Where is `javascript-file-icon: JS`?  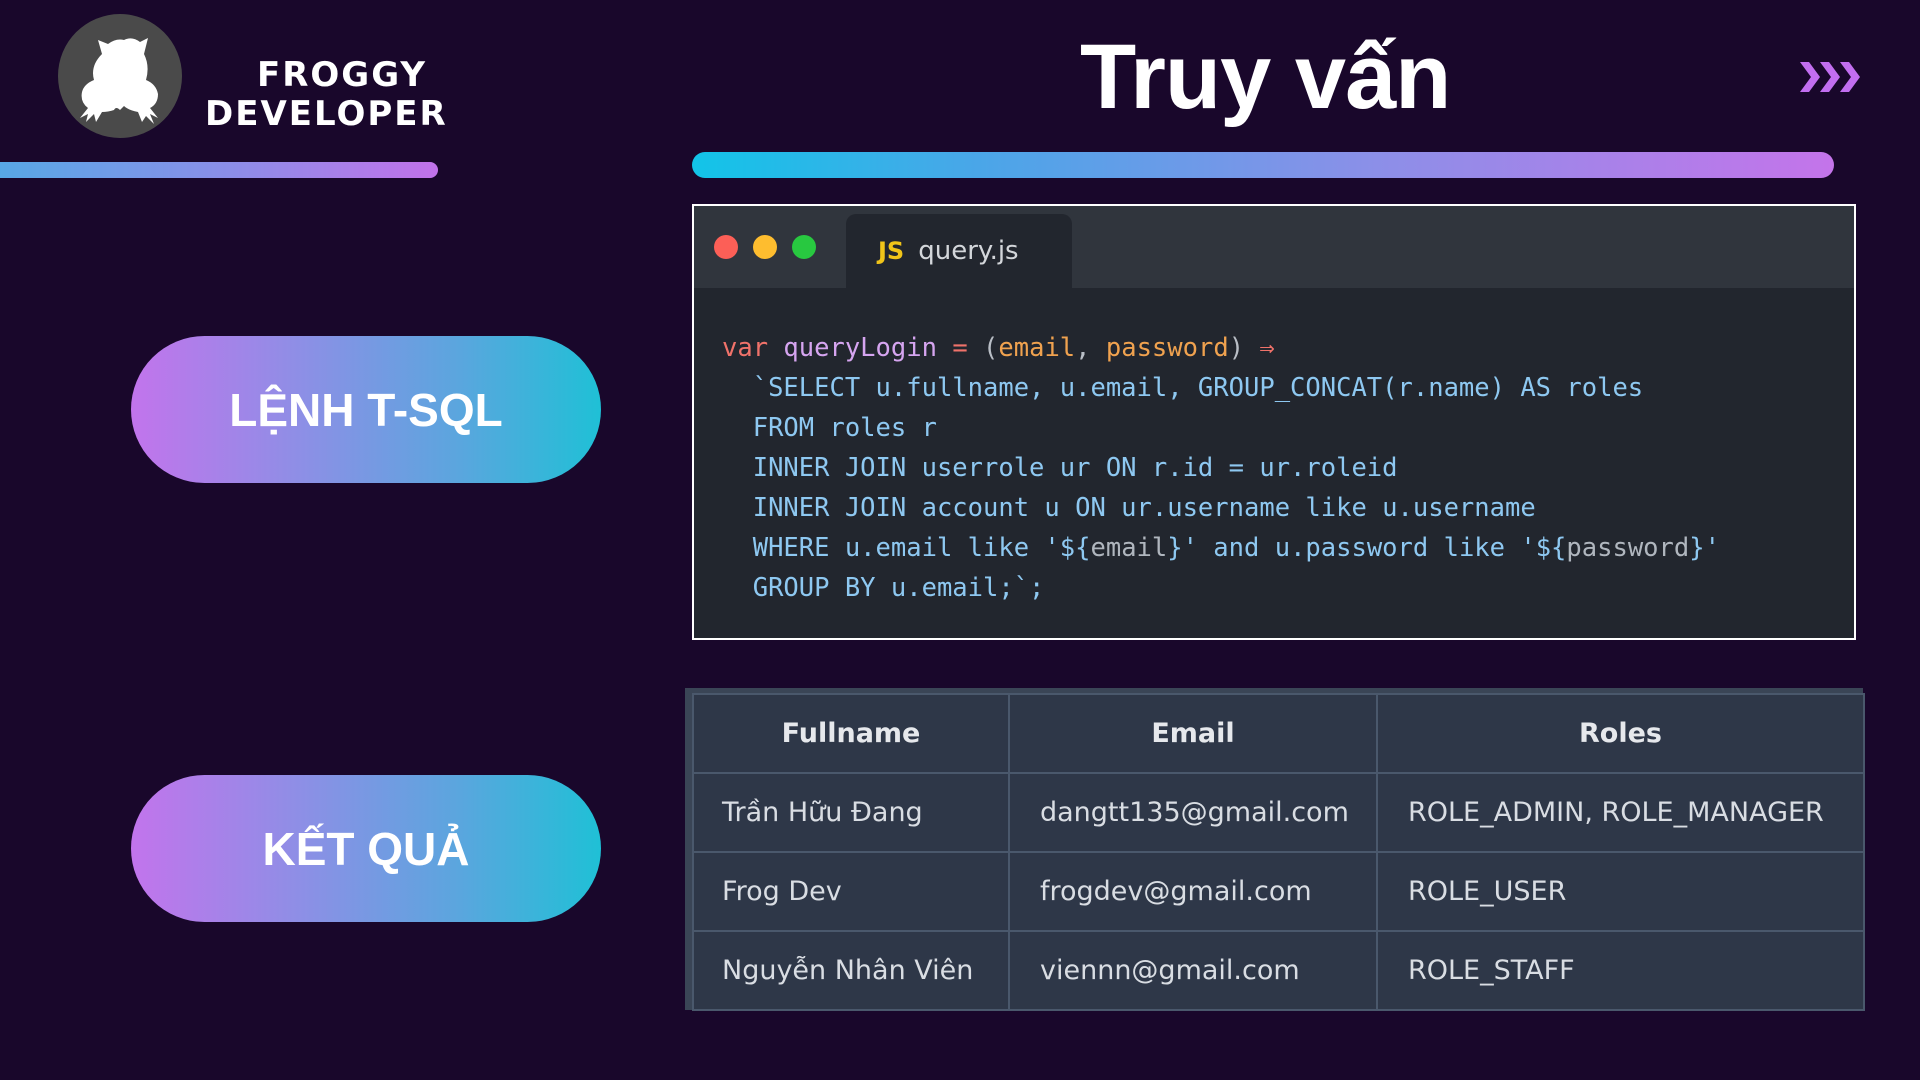 javascript-file-icon: JS is located at coordinates (891, 251).